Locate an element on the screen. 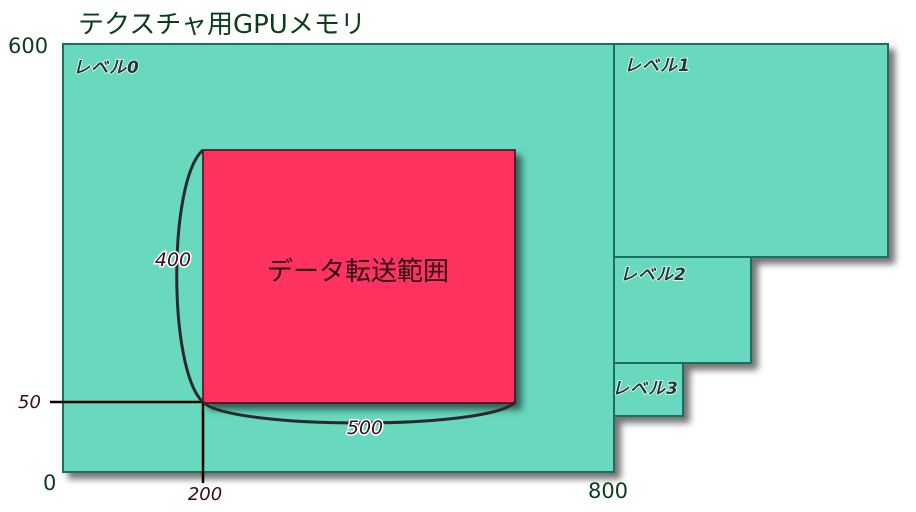 The height and width of the screenshot is (512, 916). width-label: 500 is located at coordinates (365, 428).